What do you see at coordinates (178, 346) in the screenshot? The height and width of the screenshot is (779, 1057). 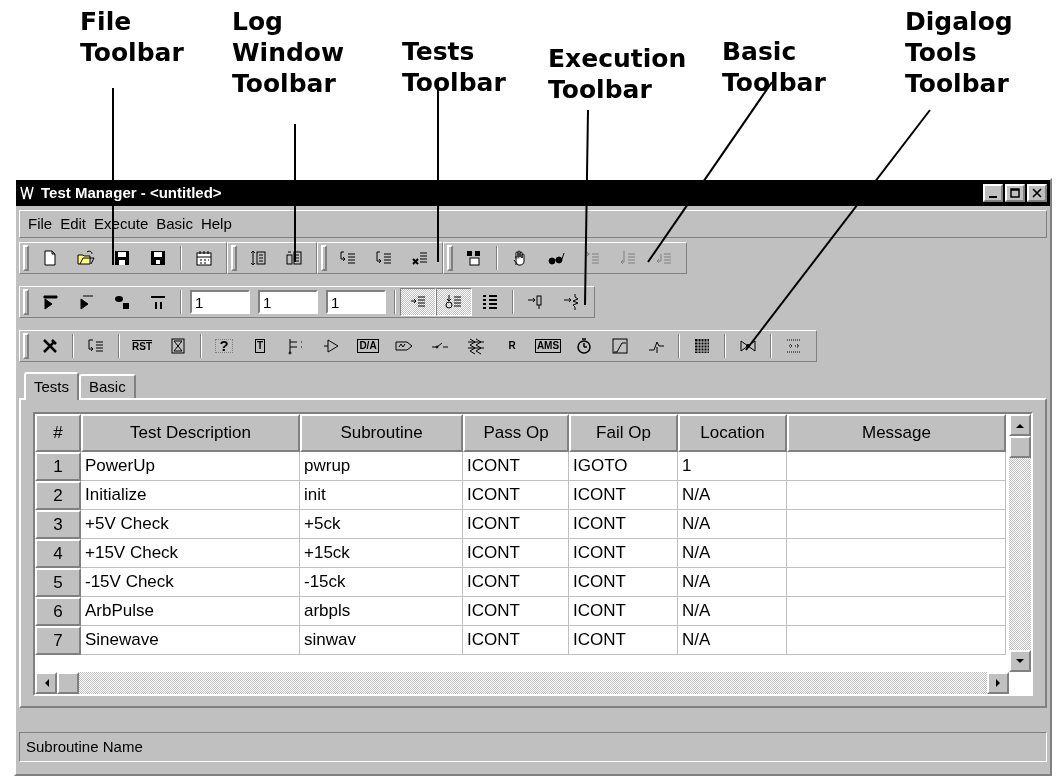 I see `hourglass-icon` at bounding box center [178, 346].